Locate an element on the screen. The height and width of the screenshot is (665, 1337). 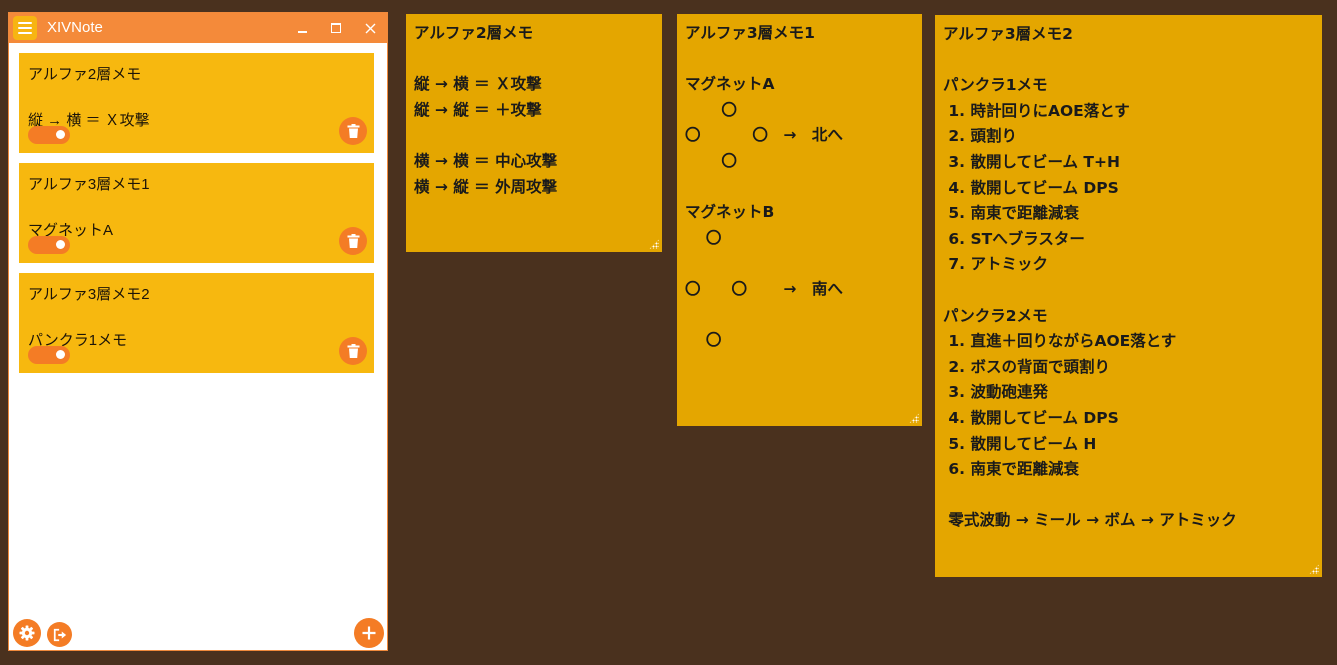
sticky-note-line: 横 → 横 ＝ 中心攻撃 is located at coordinates (486, 160).